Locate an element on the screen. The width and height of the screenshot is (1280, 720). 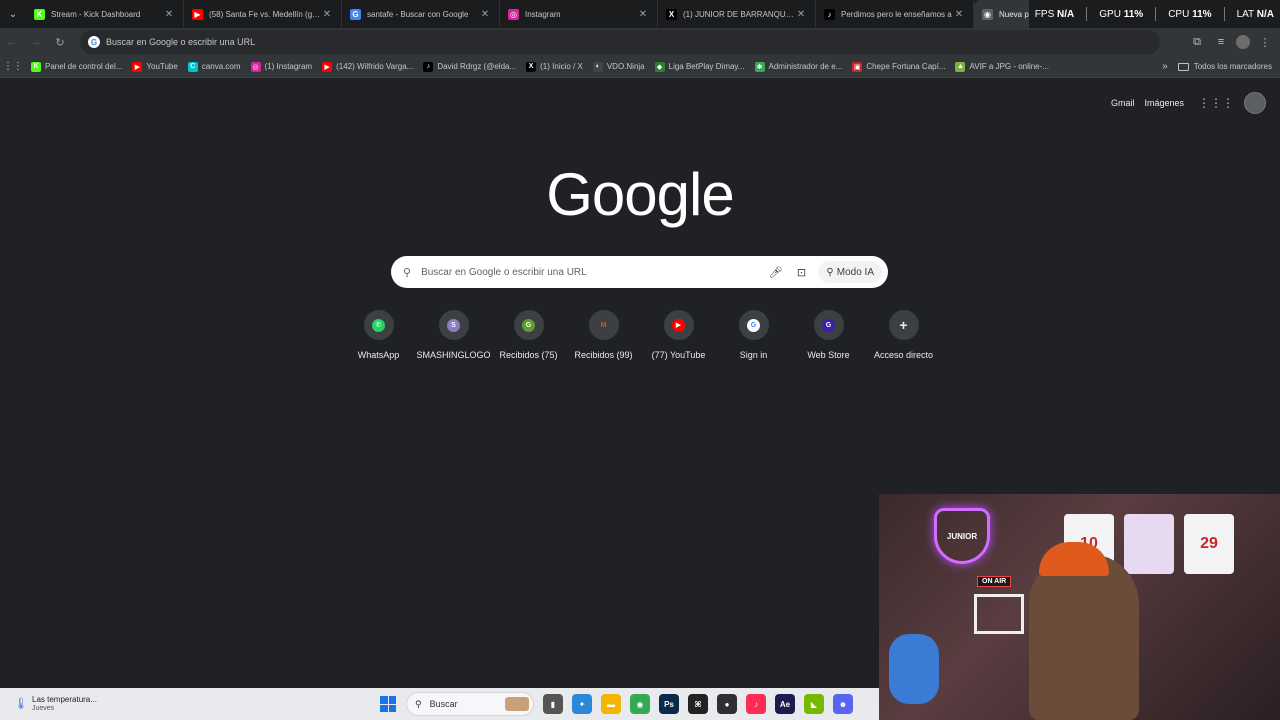
extensions-icon: ⧉ is located at coordinates (1197, 42).